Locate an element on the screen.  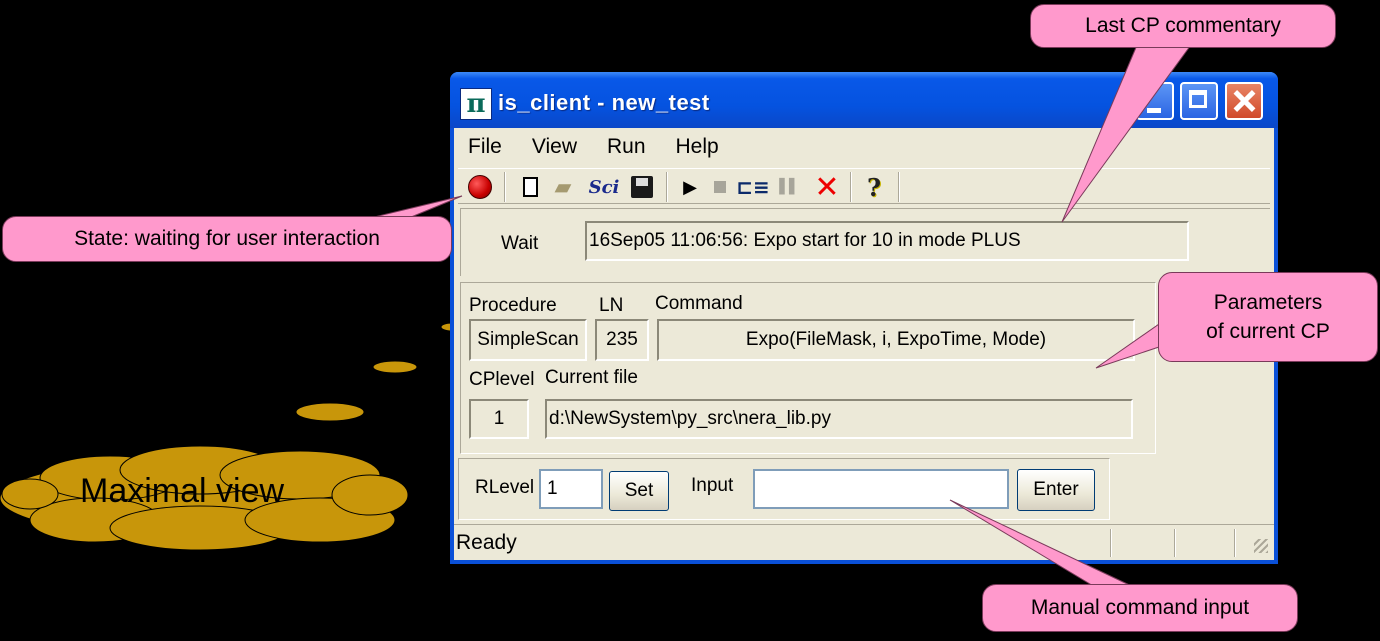
menu-view: View is located at coordinates (554, 147).